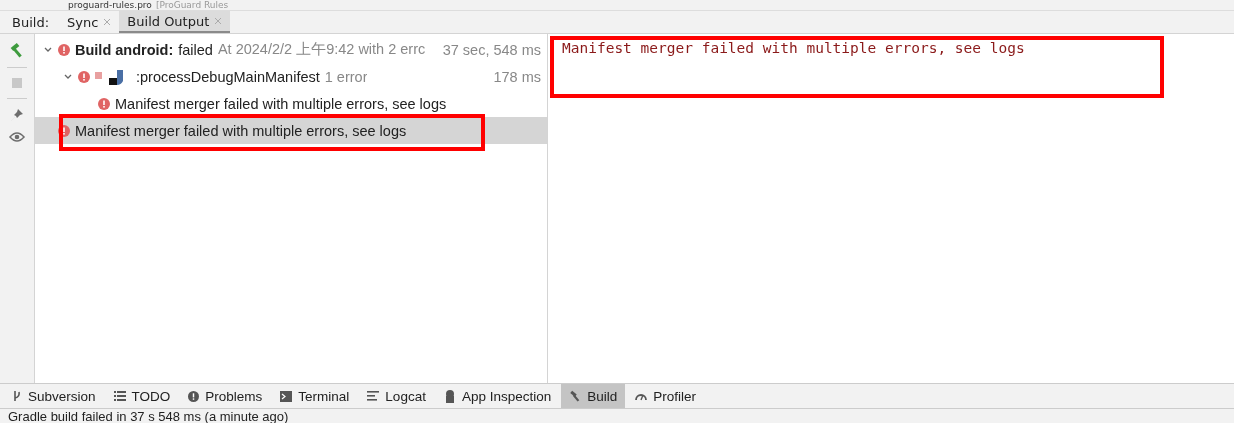  I want to click on status-text: Gradle build failed in 37 s 548 ms (a minute ago), so click(617, 415).